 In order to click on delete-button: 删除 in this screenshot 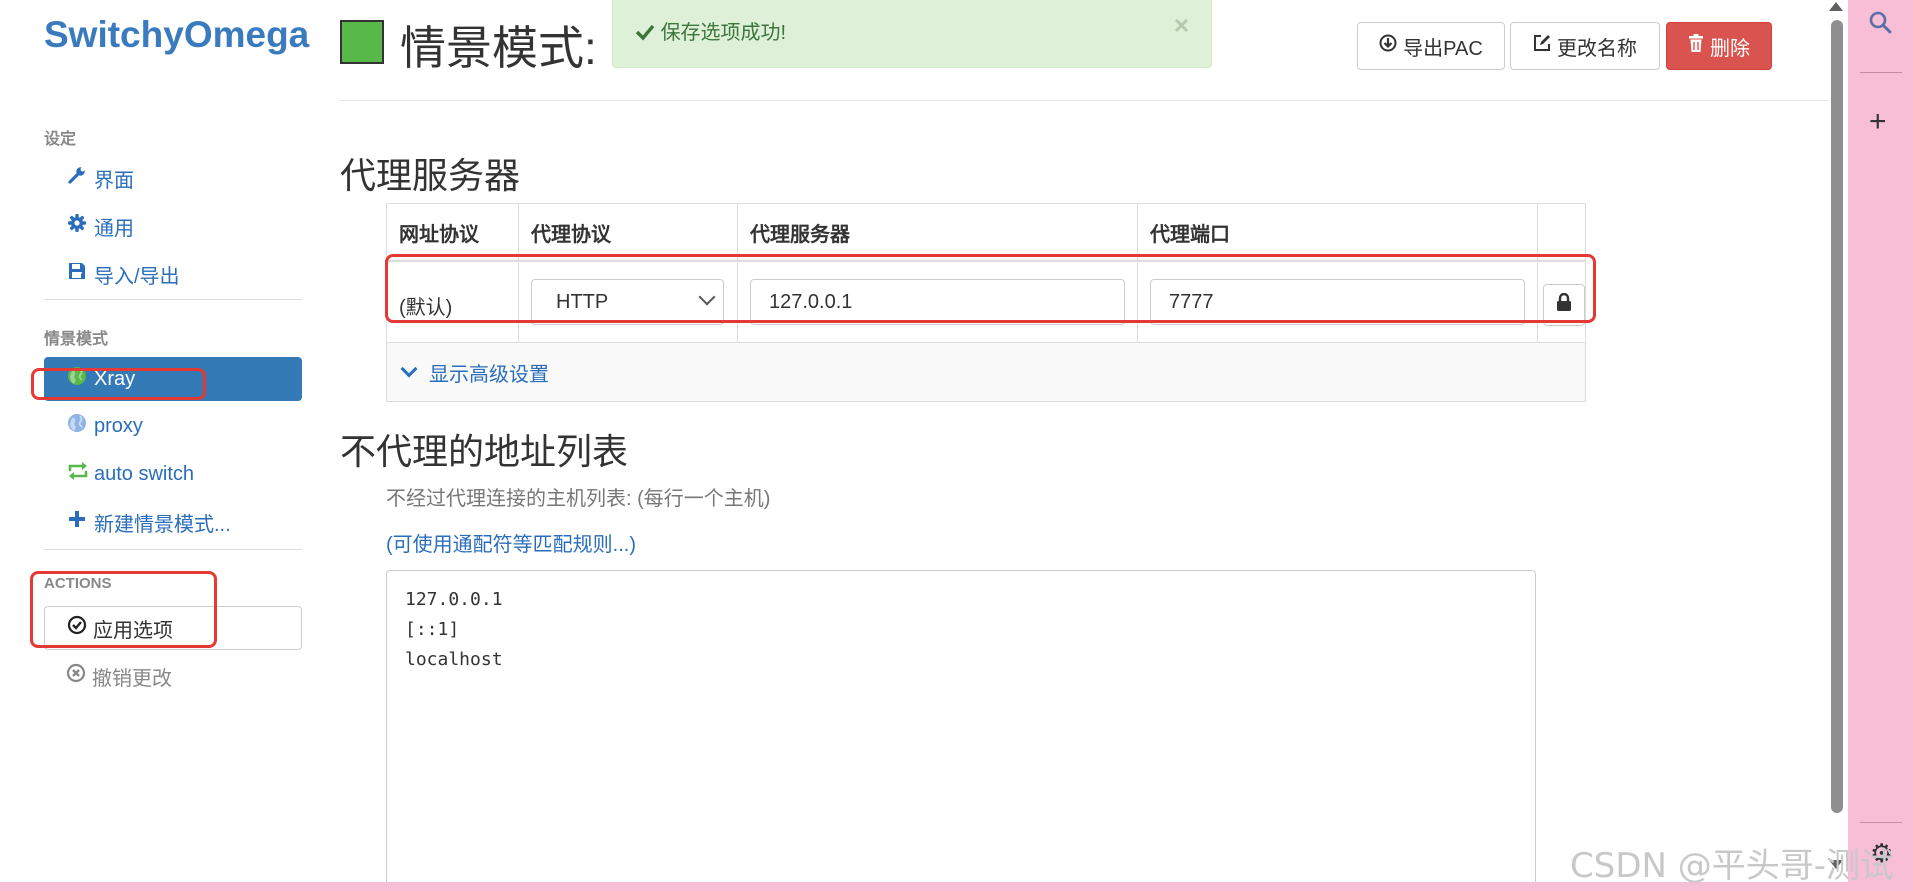, I will do `click(1719, 46)`.